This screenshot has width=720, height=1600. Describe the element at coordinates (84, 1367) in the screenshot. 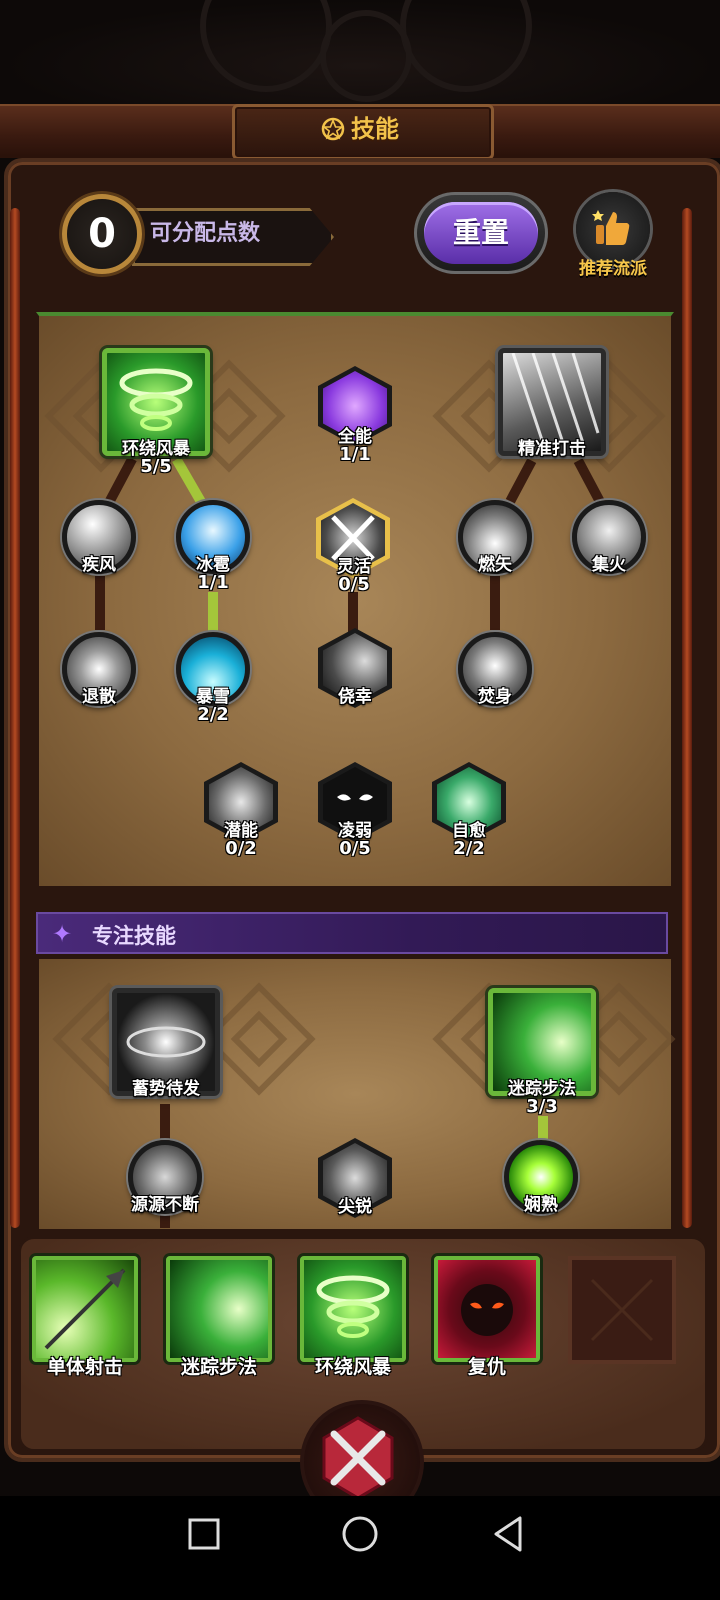

I see `hotbar-label: 单体射击` at that location.